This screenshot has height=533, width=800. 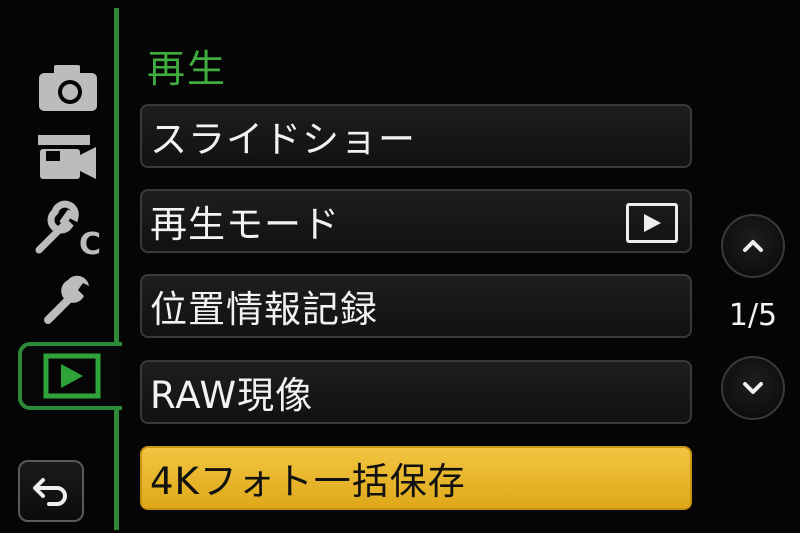 I want to click on menu-item-location-logging: 位置情報記録, so click(x=416, y=306).